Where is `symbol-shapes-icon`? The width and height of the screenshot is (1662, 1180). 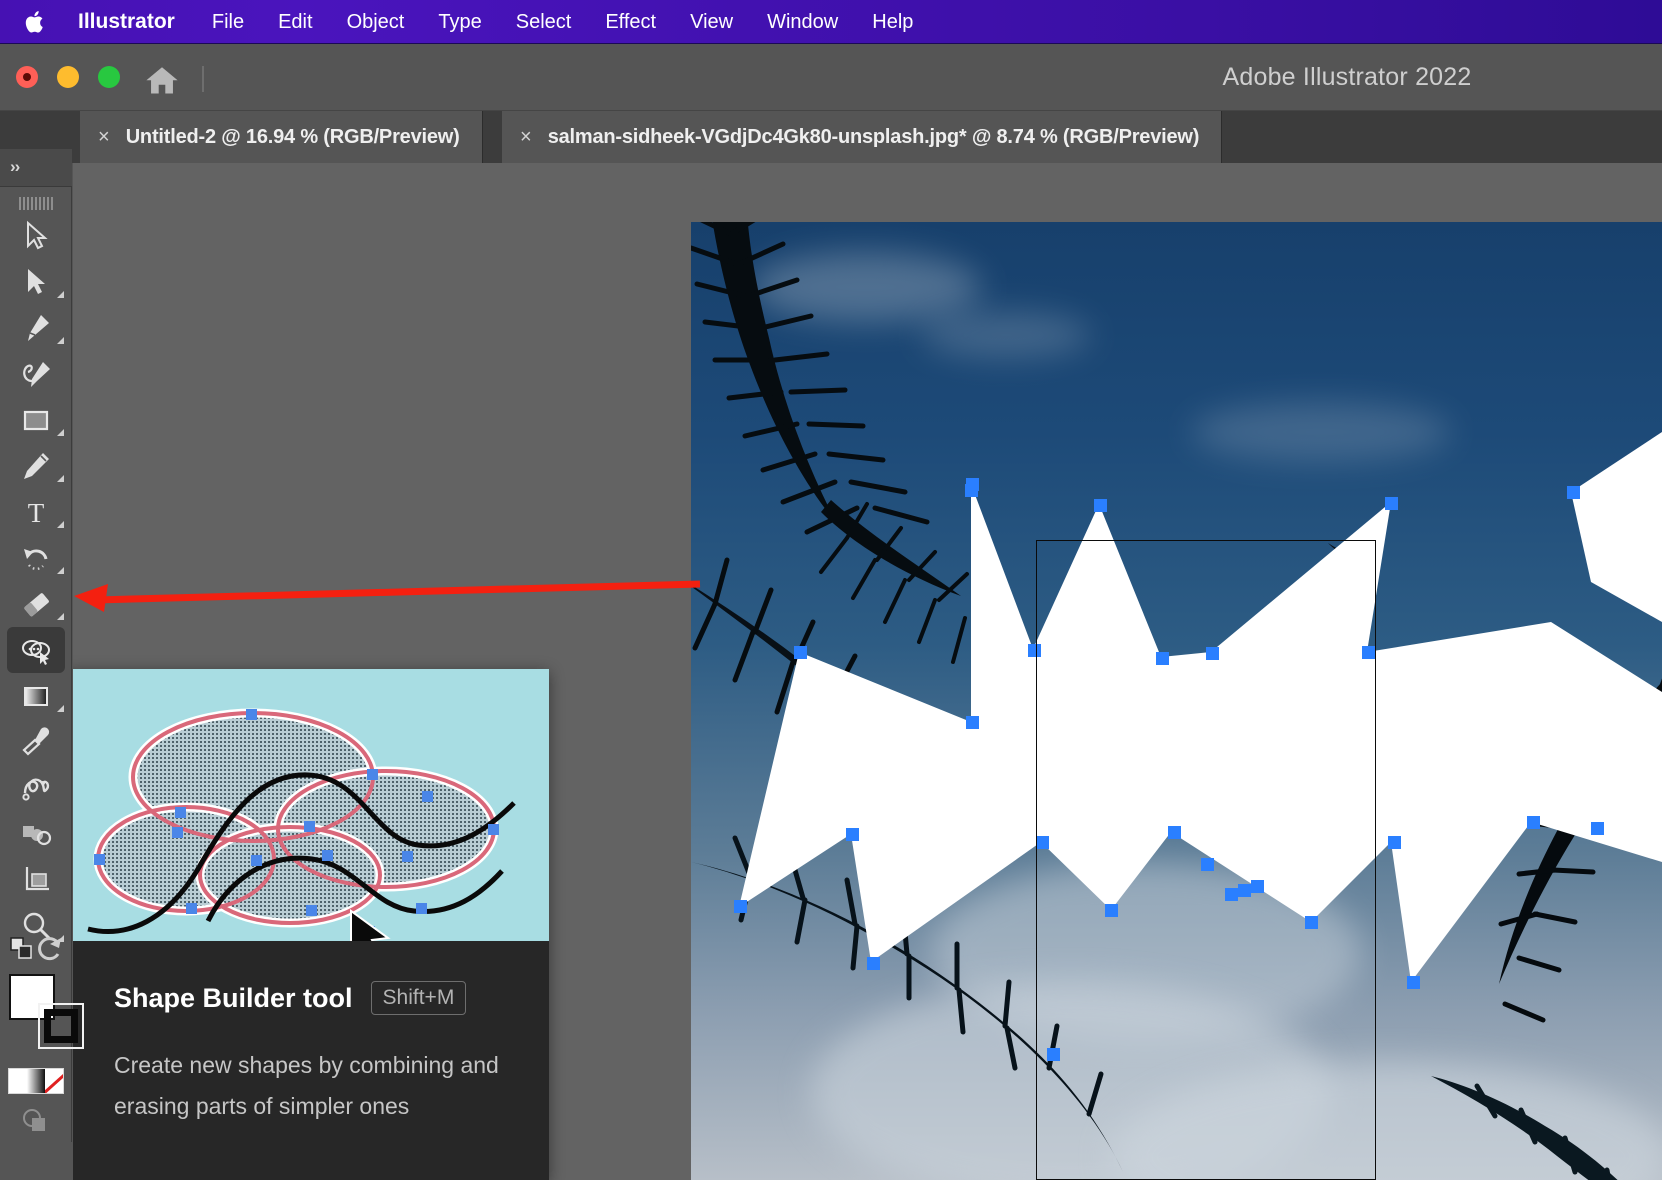 symbol-shapes-icon is located at coordinates (37, 836).